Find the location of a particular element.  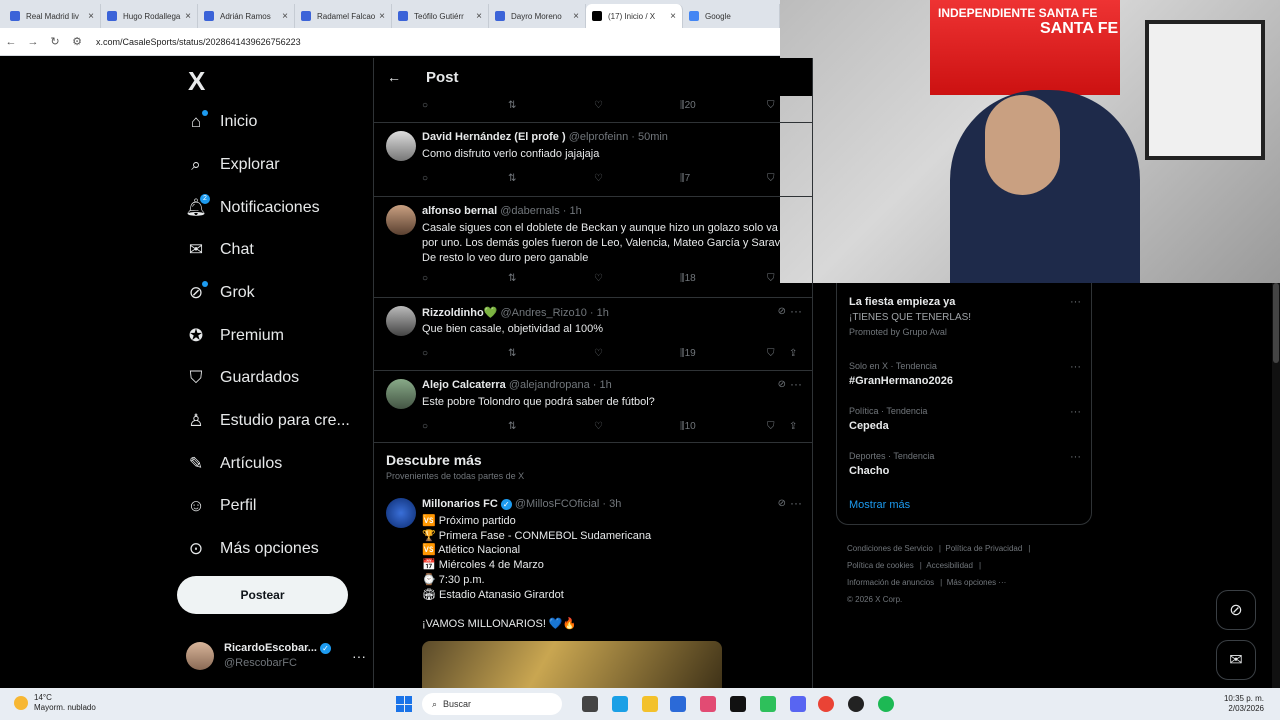

show-more-link: Mostrar más is located at coordinates (879, 505).